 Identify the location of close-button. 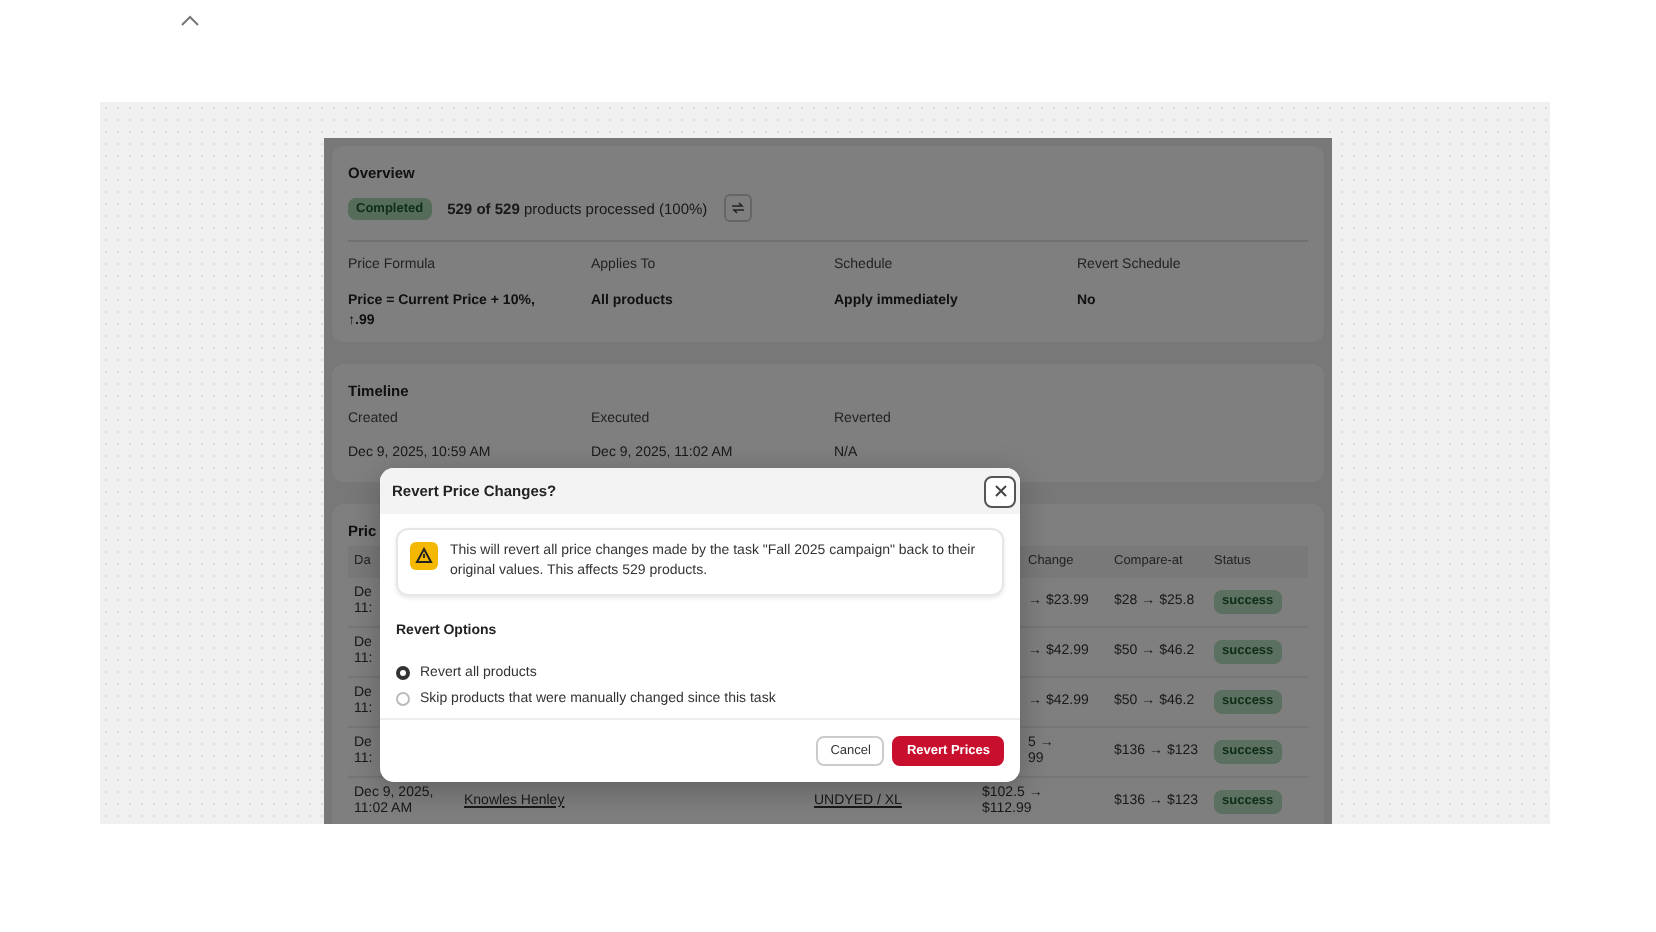
(1000, 491).